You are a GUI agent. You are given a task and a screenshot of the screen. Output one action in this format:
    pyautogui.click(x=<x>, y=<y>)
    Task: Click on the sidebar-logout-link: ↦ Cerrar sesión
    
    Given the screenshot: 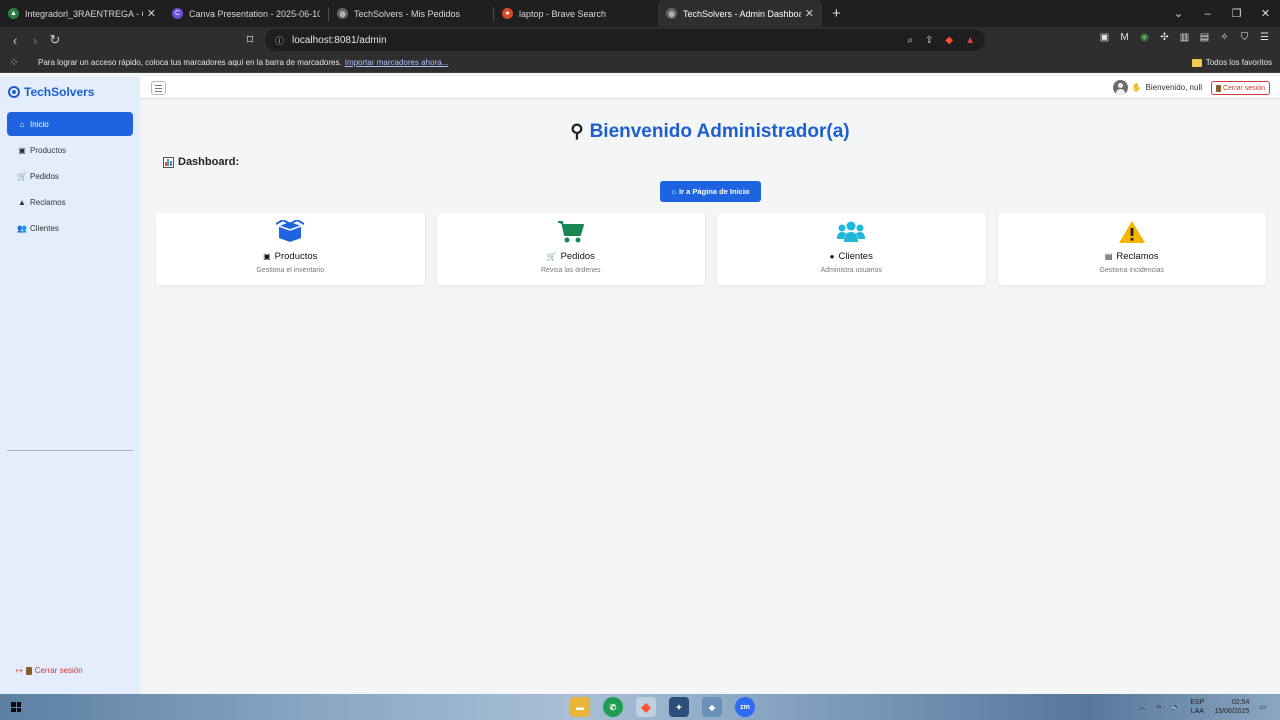 What is the action you would take?
    pyautogui.click(x=49, y=670)
    